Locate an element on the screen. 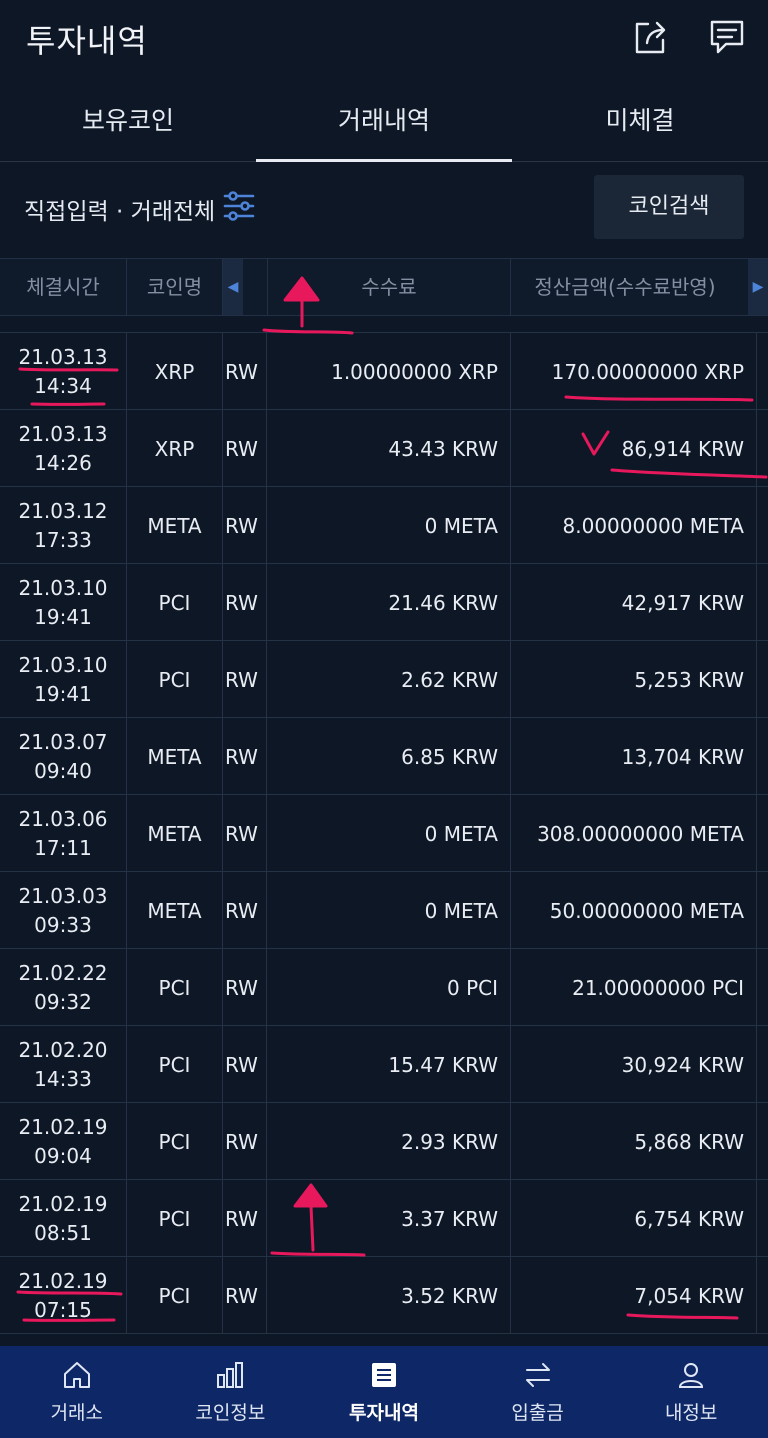 The image size is (768, 1438). table-row: 21.02.19 07:15 PCI RW 3.52 KRW 7,054 KRW is located at coordinates (384, 1295).